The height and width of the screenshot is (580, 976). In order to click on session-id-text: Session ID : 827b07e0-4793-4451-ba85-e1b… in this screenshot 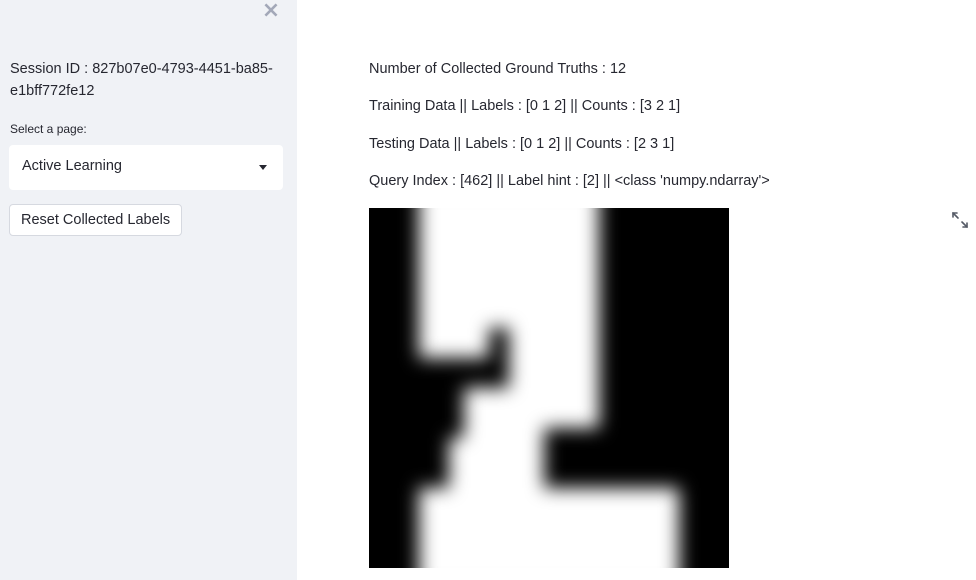, I will do `click(141, 80)`.